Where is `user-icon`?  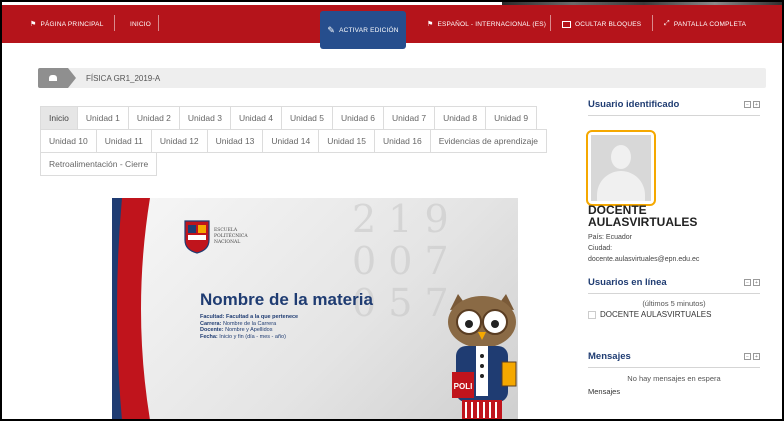 user-icon is located at coordinates (592, 314).